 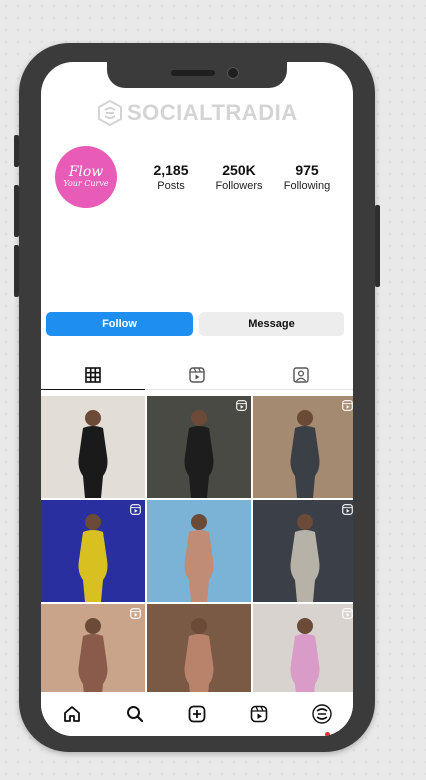 I want to click on profile-tabs, so click(x=197, y=375).